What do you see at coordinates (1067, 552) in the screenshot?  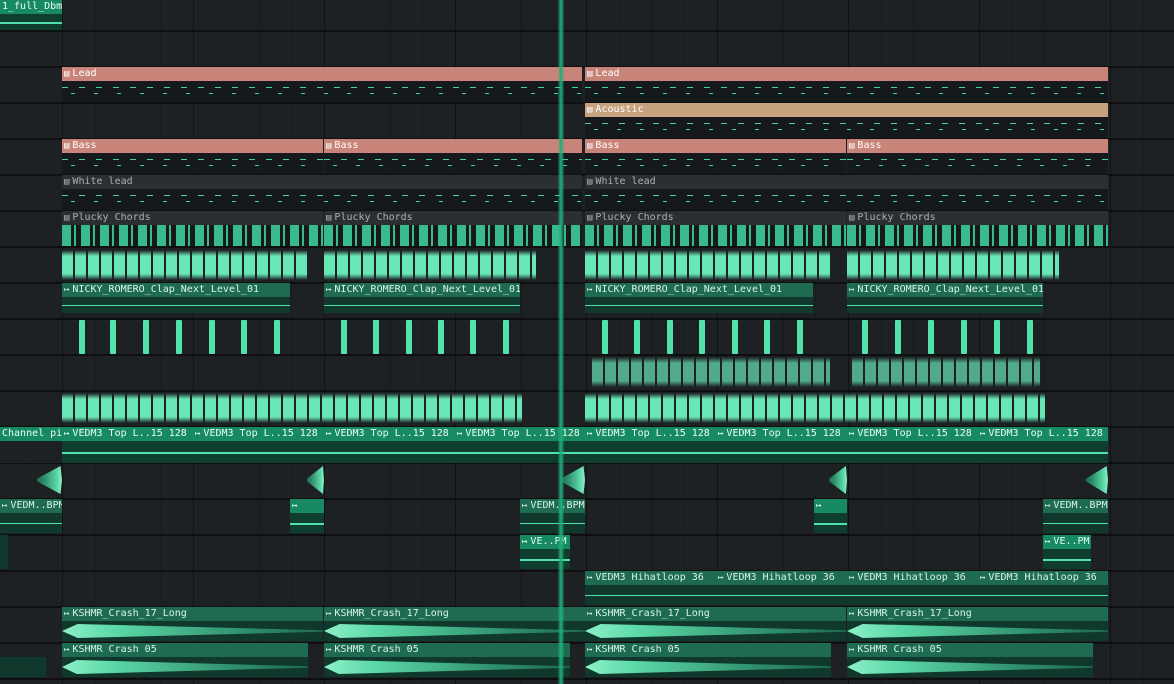 I see `audio-clip-ve-pm: ↦ VE..PM` at bounding box center [1067, 552].